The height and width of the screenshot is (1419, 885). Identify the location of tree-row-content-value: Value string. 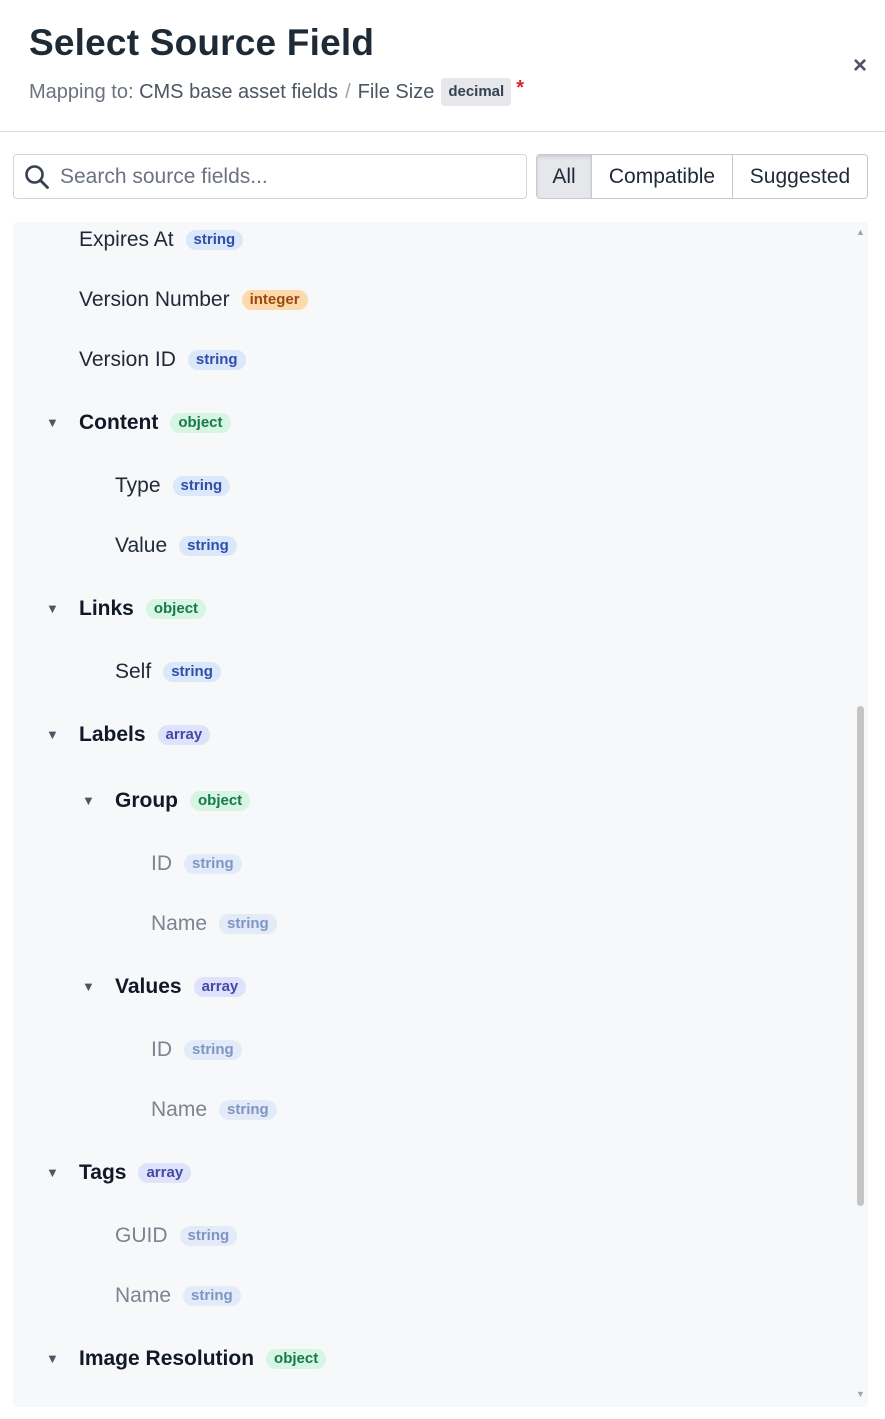
(176, 546).